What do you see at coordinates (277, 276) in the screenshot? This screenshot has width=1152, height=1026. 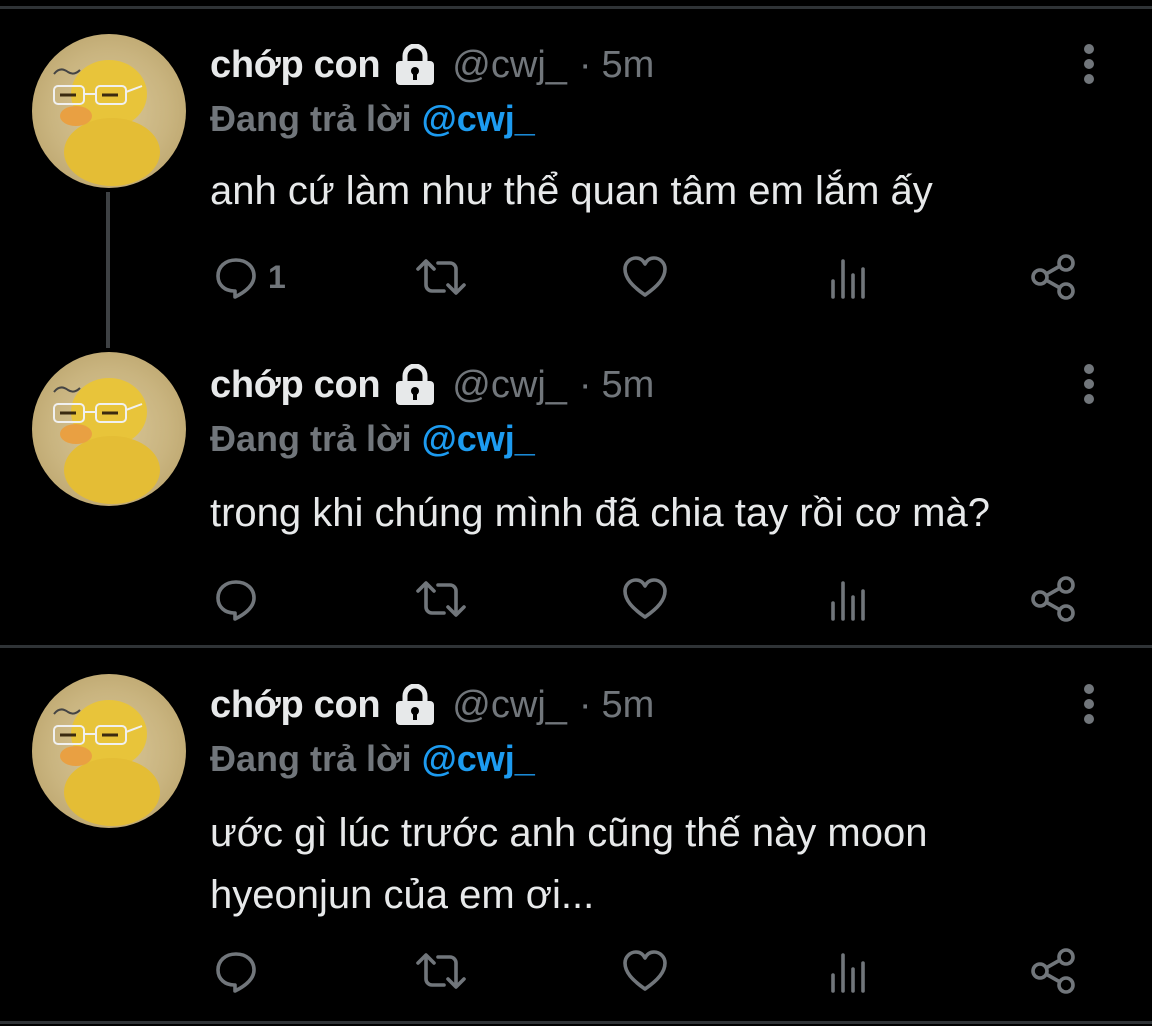 I see `reply-count: 1` at bounding box center [277, 276].